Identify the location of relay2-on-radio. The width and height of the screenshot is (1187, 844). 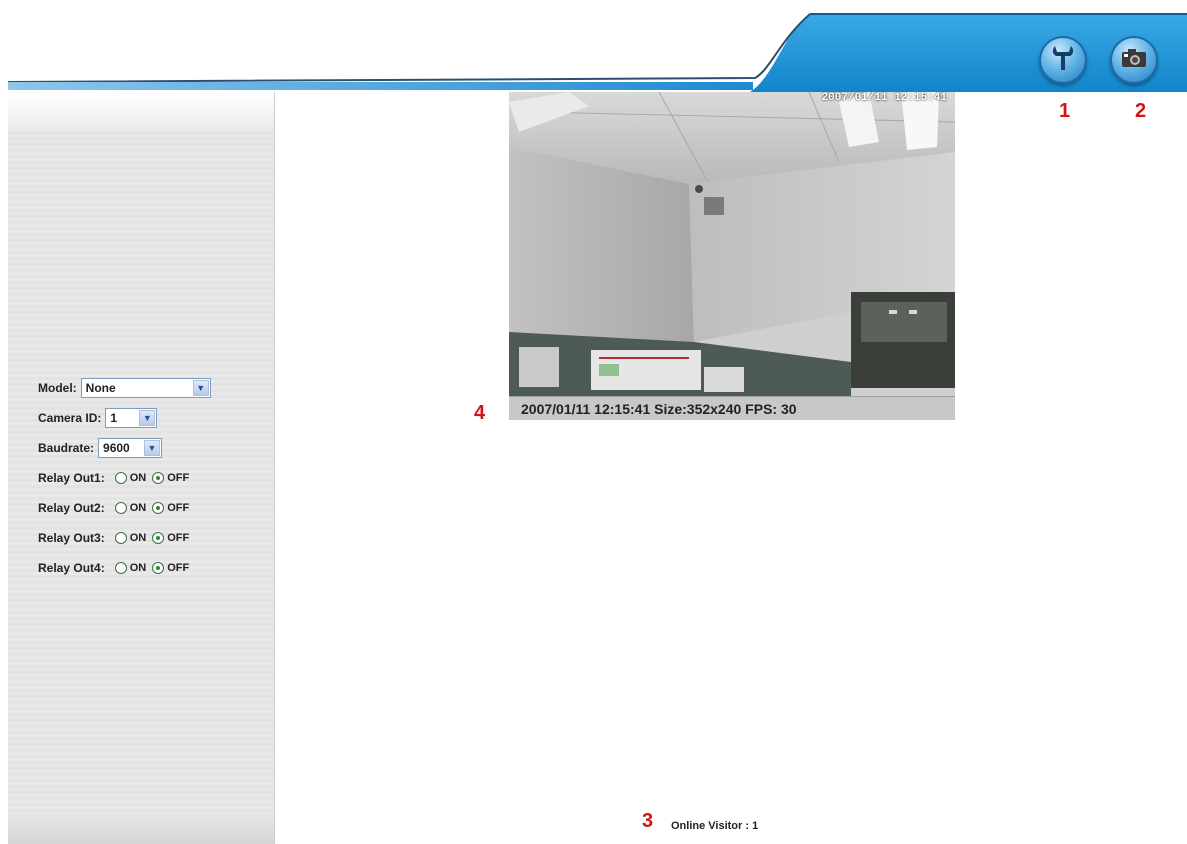
(120, 508).